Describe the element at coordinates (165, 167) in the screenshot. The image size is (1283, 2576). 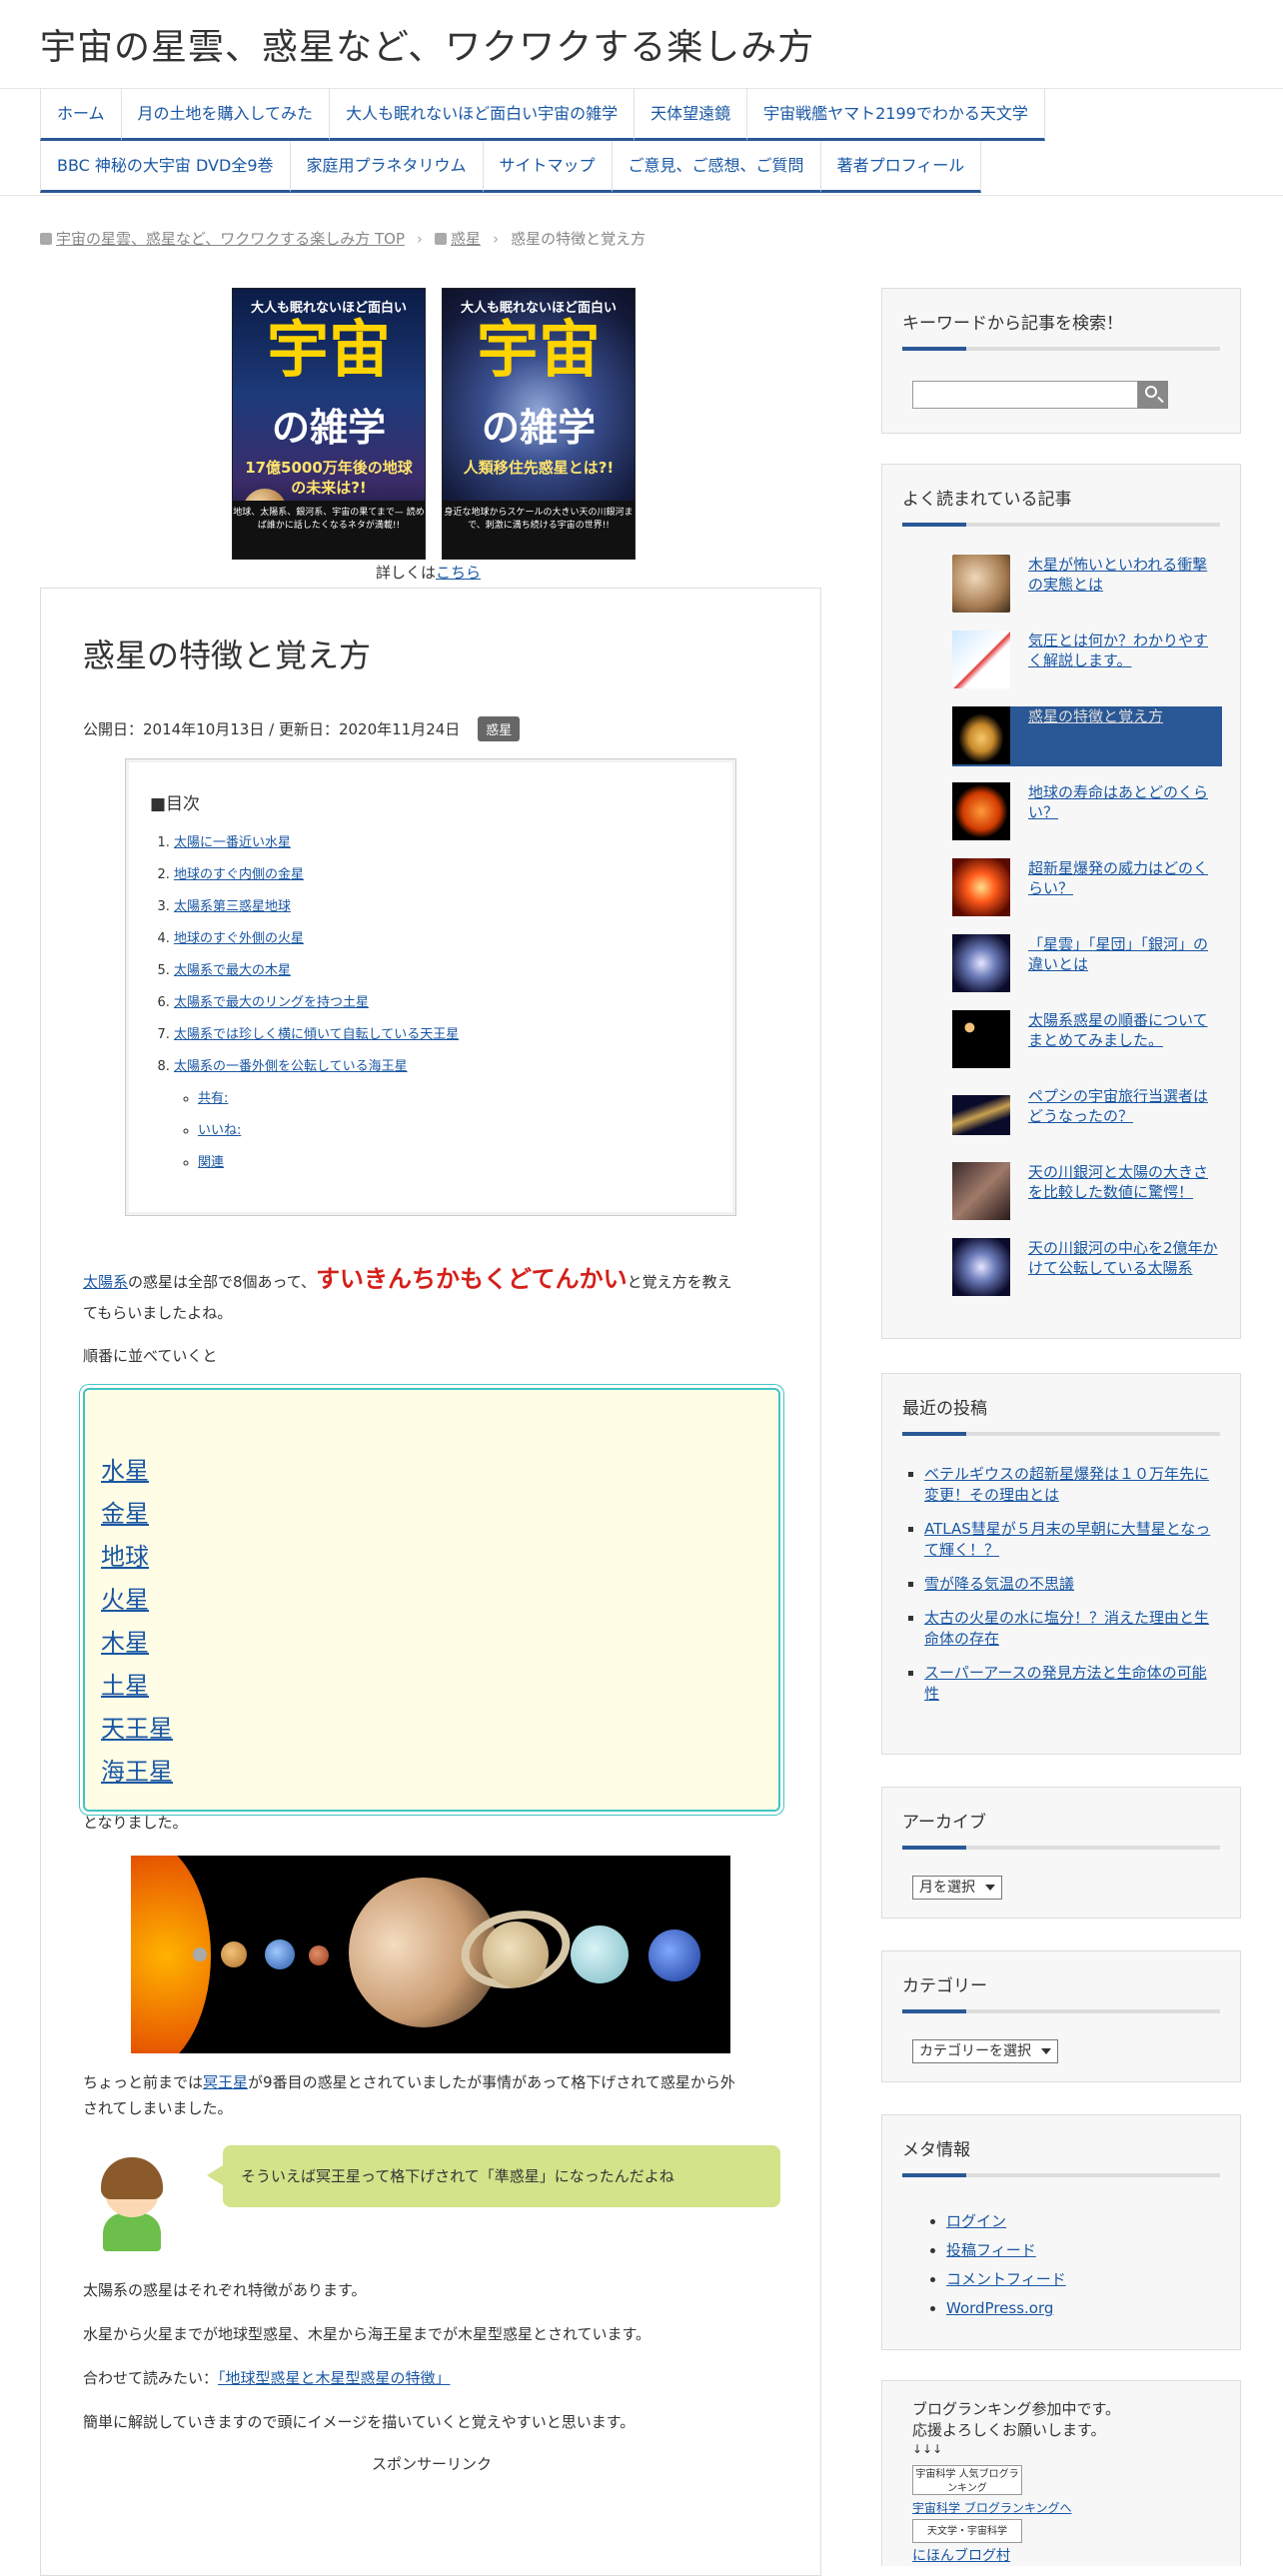
I see `nav-bbc-dvd: BBC 神秘の大宇宙 DVD全9巻` at that location.